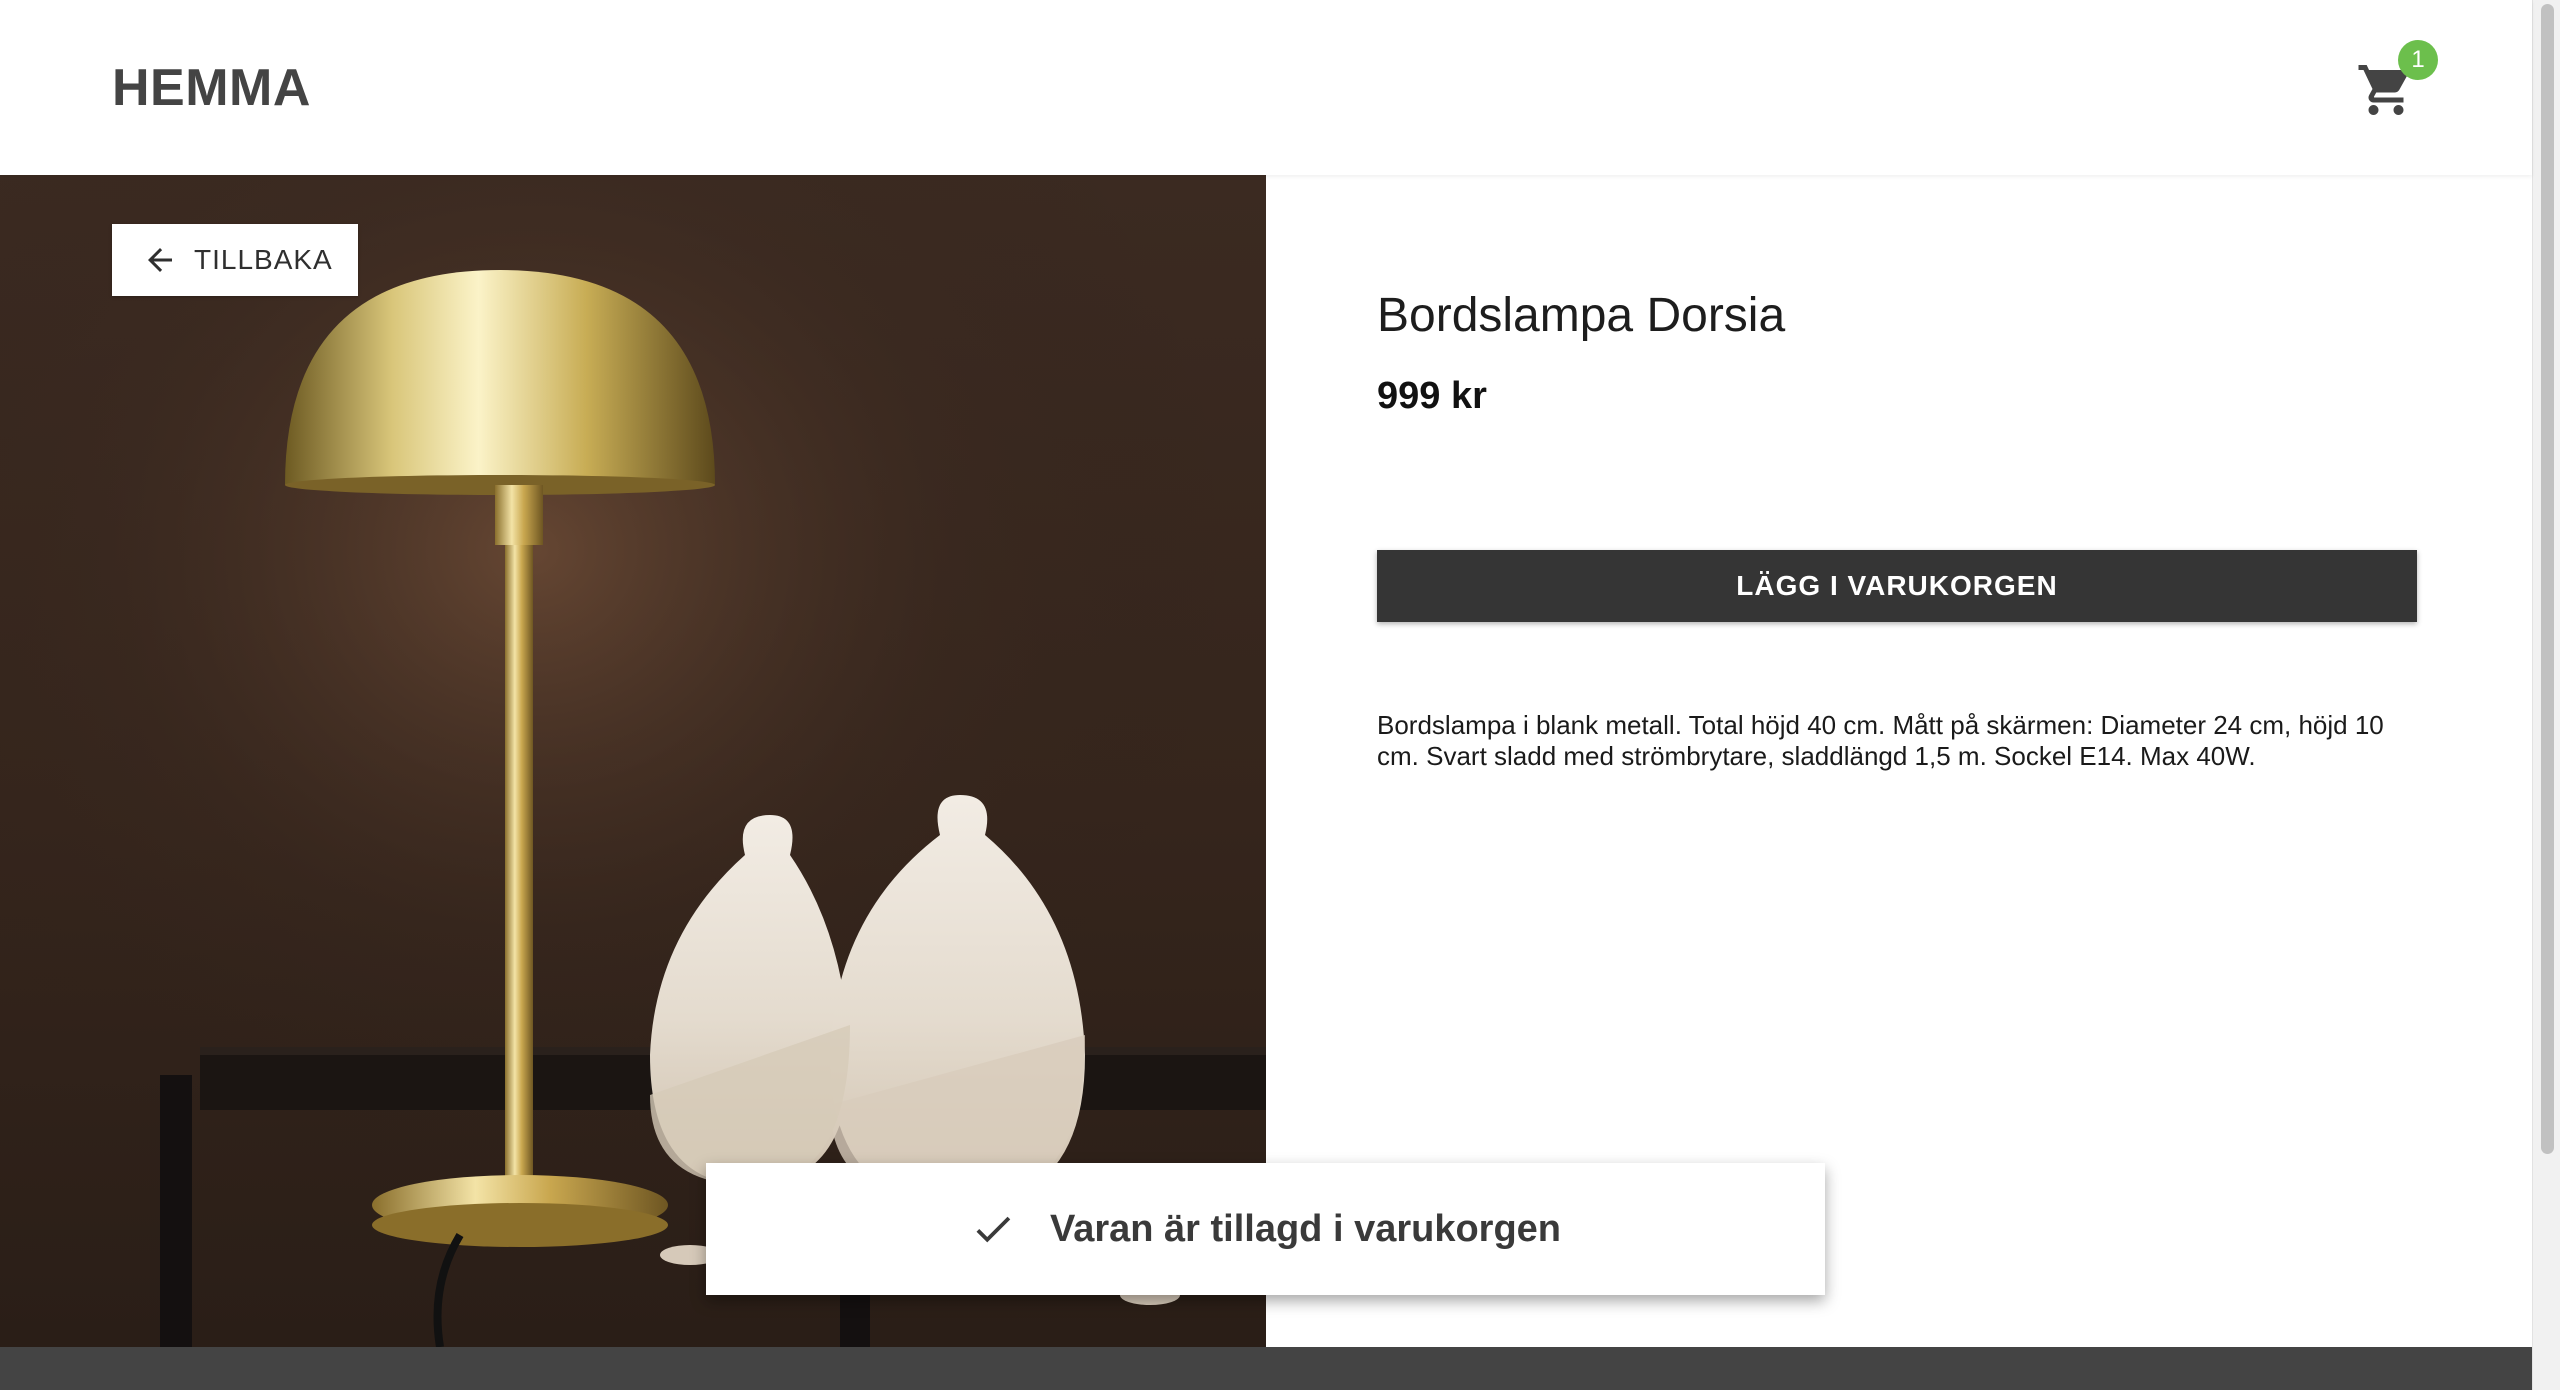 The height and width of the screenshot is (1390, 2560). What do you see at coordinates (1581, 315) in the screenshot?
I see `product-title: Bordslampa Dorsia` at bounding box center [1581, 315].